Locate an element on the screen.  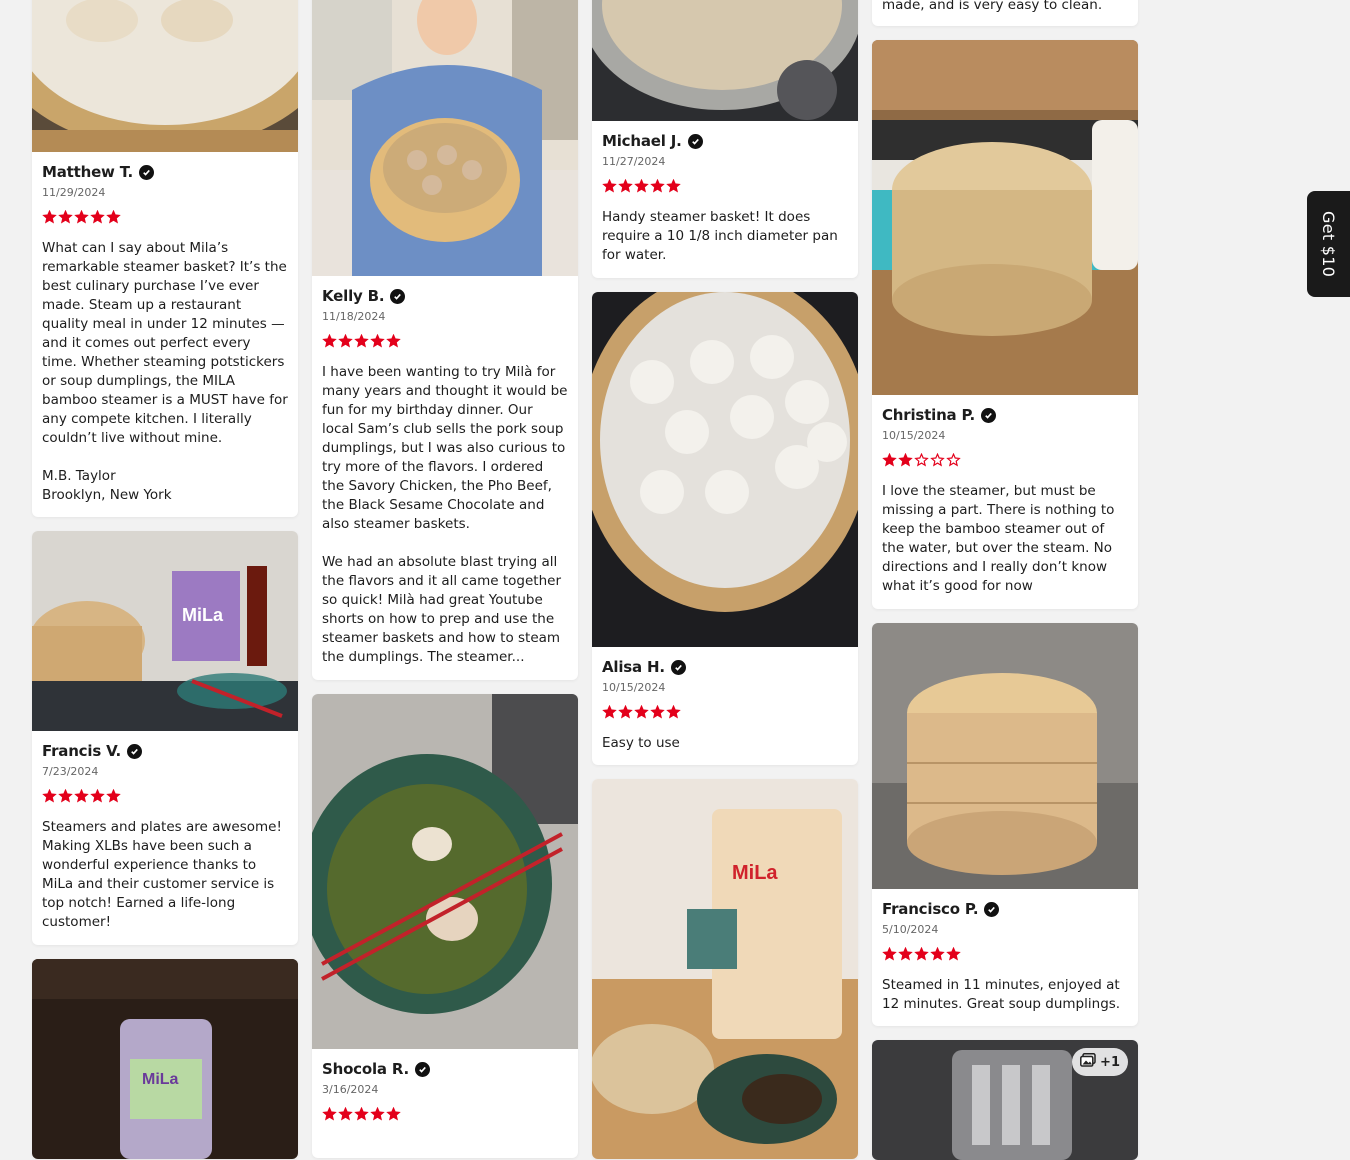
review-card: Alisa H. 10/15/2024 Easy to use is located at coordinates (725, 528).